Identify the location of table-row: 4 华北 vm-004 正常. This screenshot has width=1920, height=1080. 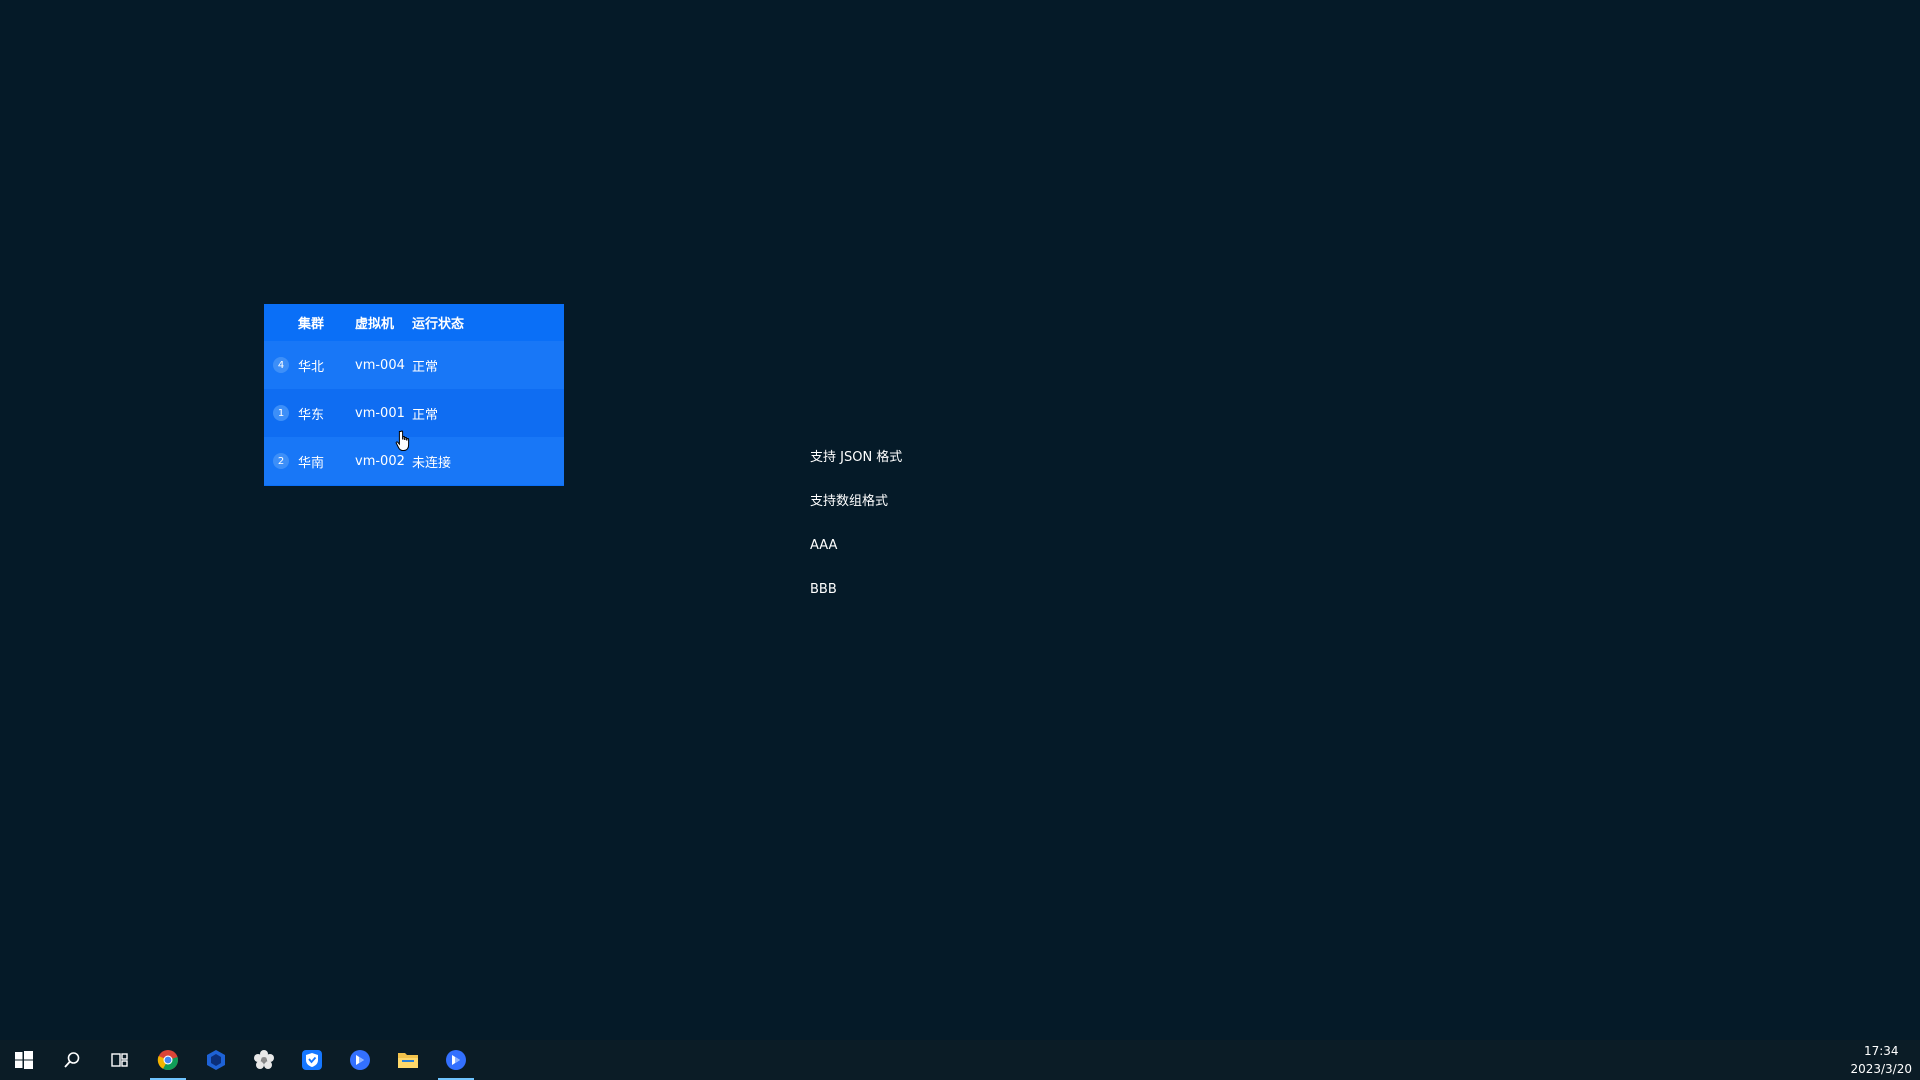
(414, 365).